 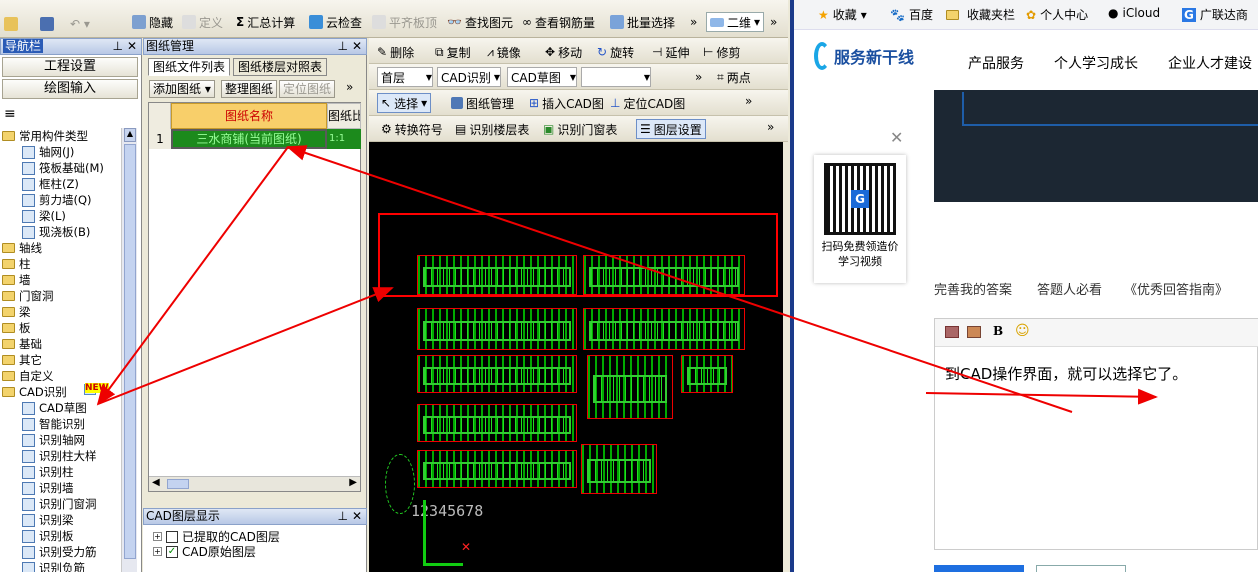 What do you see at coordinates (60, 488) in the screenshot?
I see `tree-item: 识别墙` at bounding box center [60, 488].